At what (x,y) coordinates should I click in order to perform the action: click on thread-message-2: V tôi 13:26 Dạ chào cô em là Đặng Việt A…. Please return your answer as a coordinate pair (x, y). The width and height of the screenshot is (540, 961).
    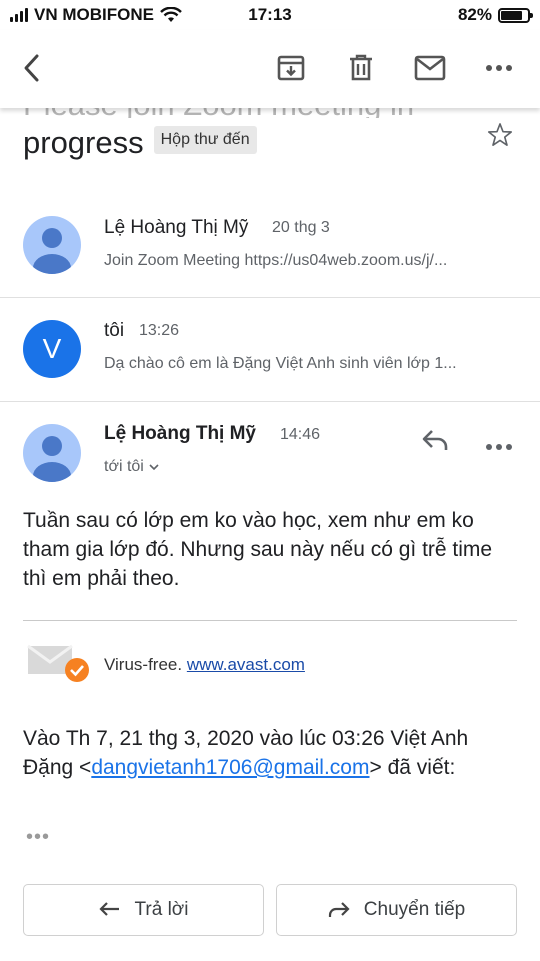
    Looking at the image, I should click on (270, 350).